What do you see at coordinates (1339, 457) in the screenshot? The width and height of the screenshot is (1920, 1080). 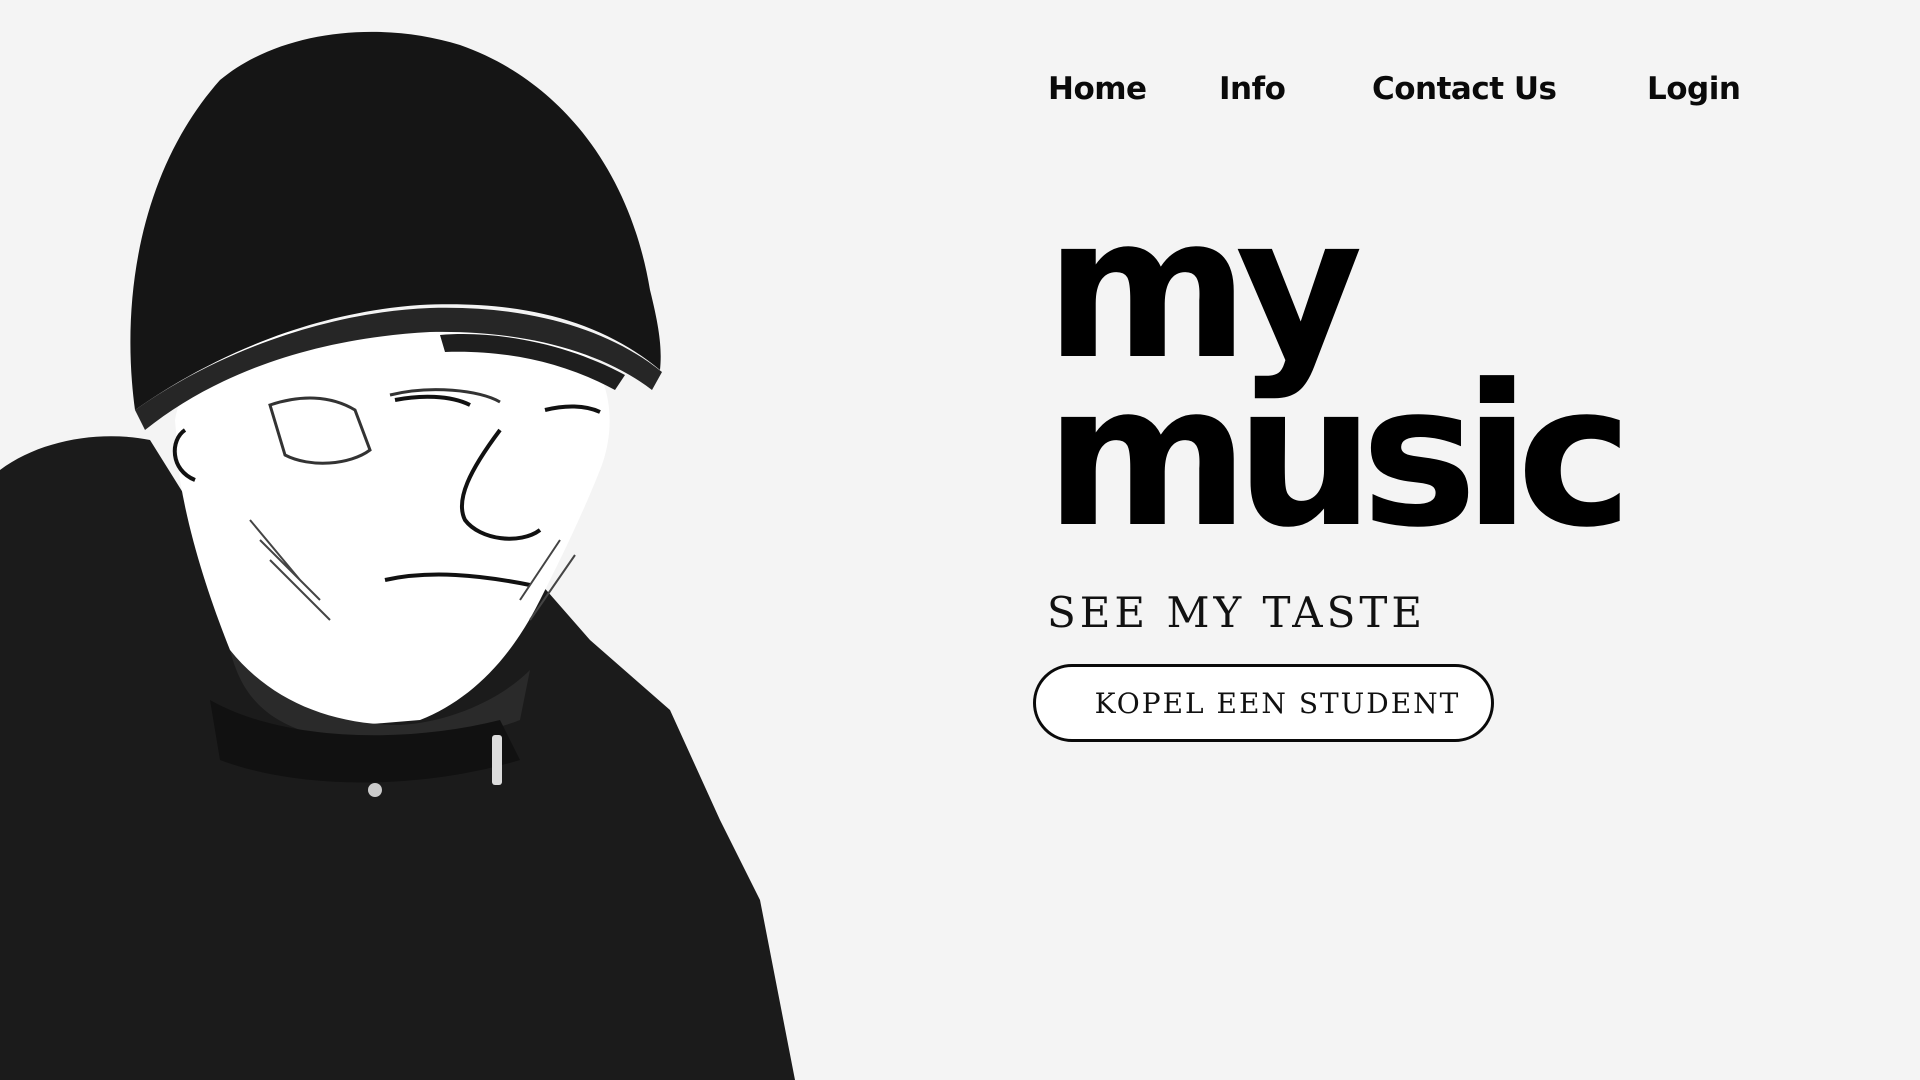 I see `hero-title-line-2: music` at bounding box center [1339, 457].